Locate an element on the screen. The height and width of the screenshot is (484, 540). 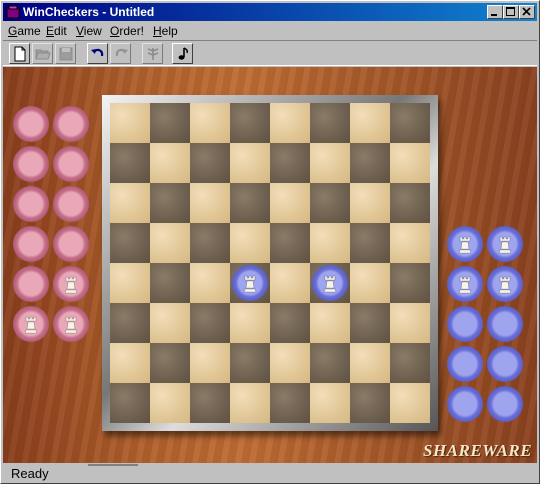
maximize-button is located at coordinates (511, 12).